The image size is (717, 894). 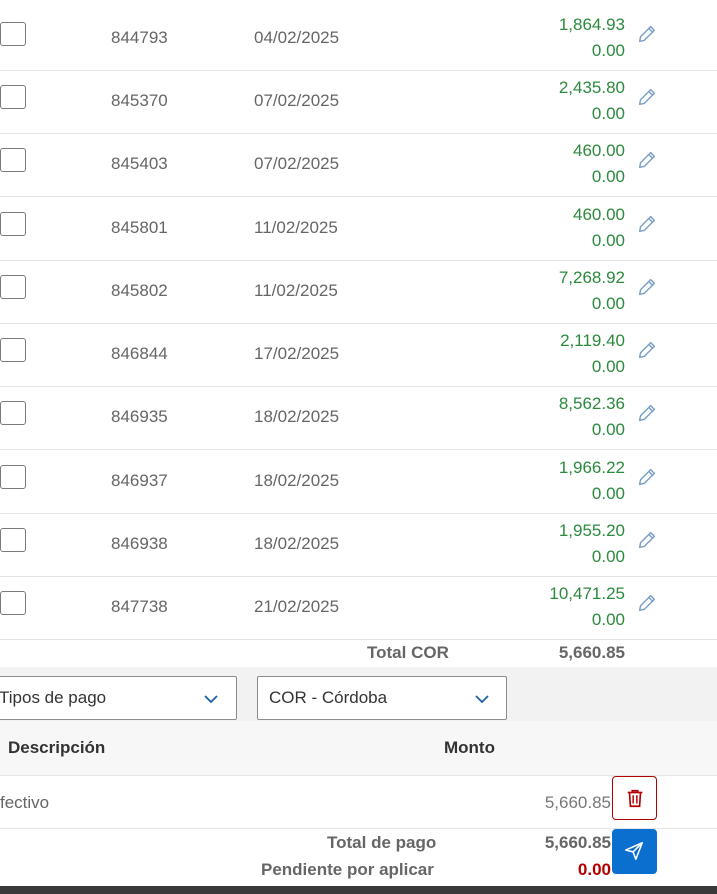 I want to click on payment-description: fectivo, so click(x=25, y=802).